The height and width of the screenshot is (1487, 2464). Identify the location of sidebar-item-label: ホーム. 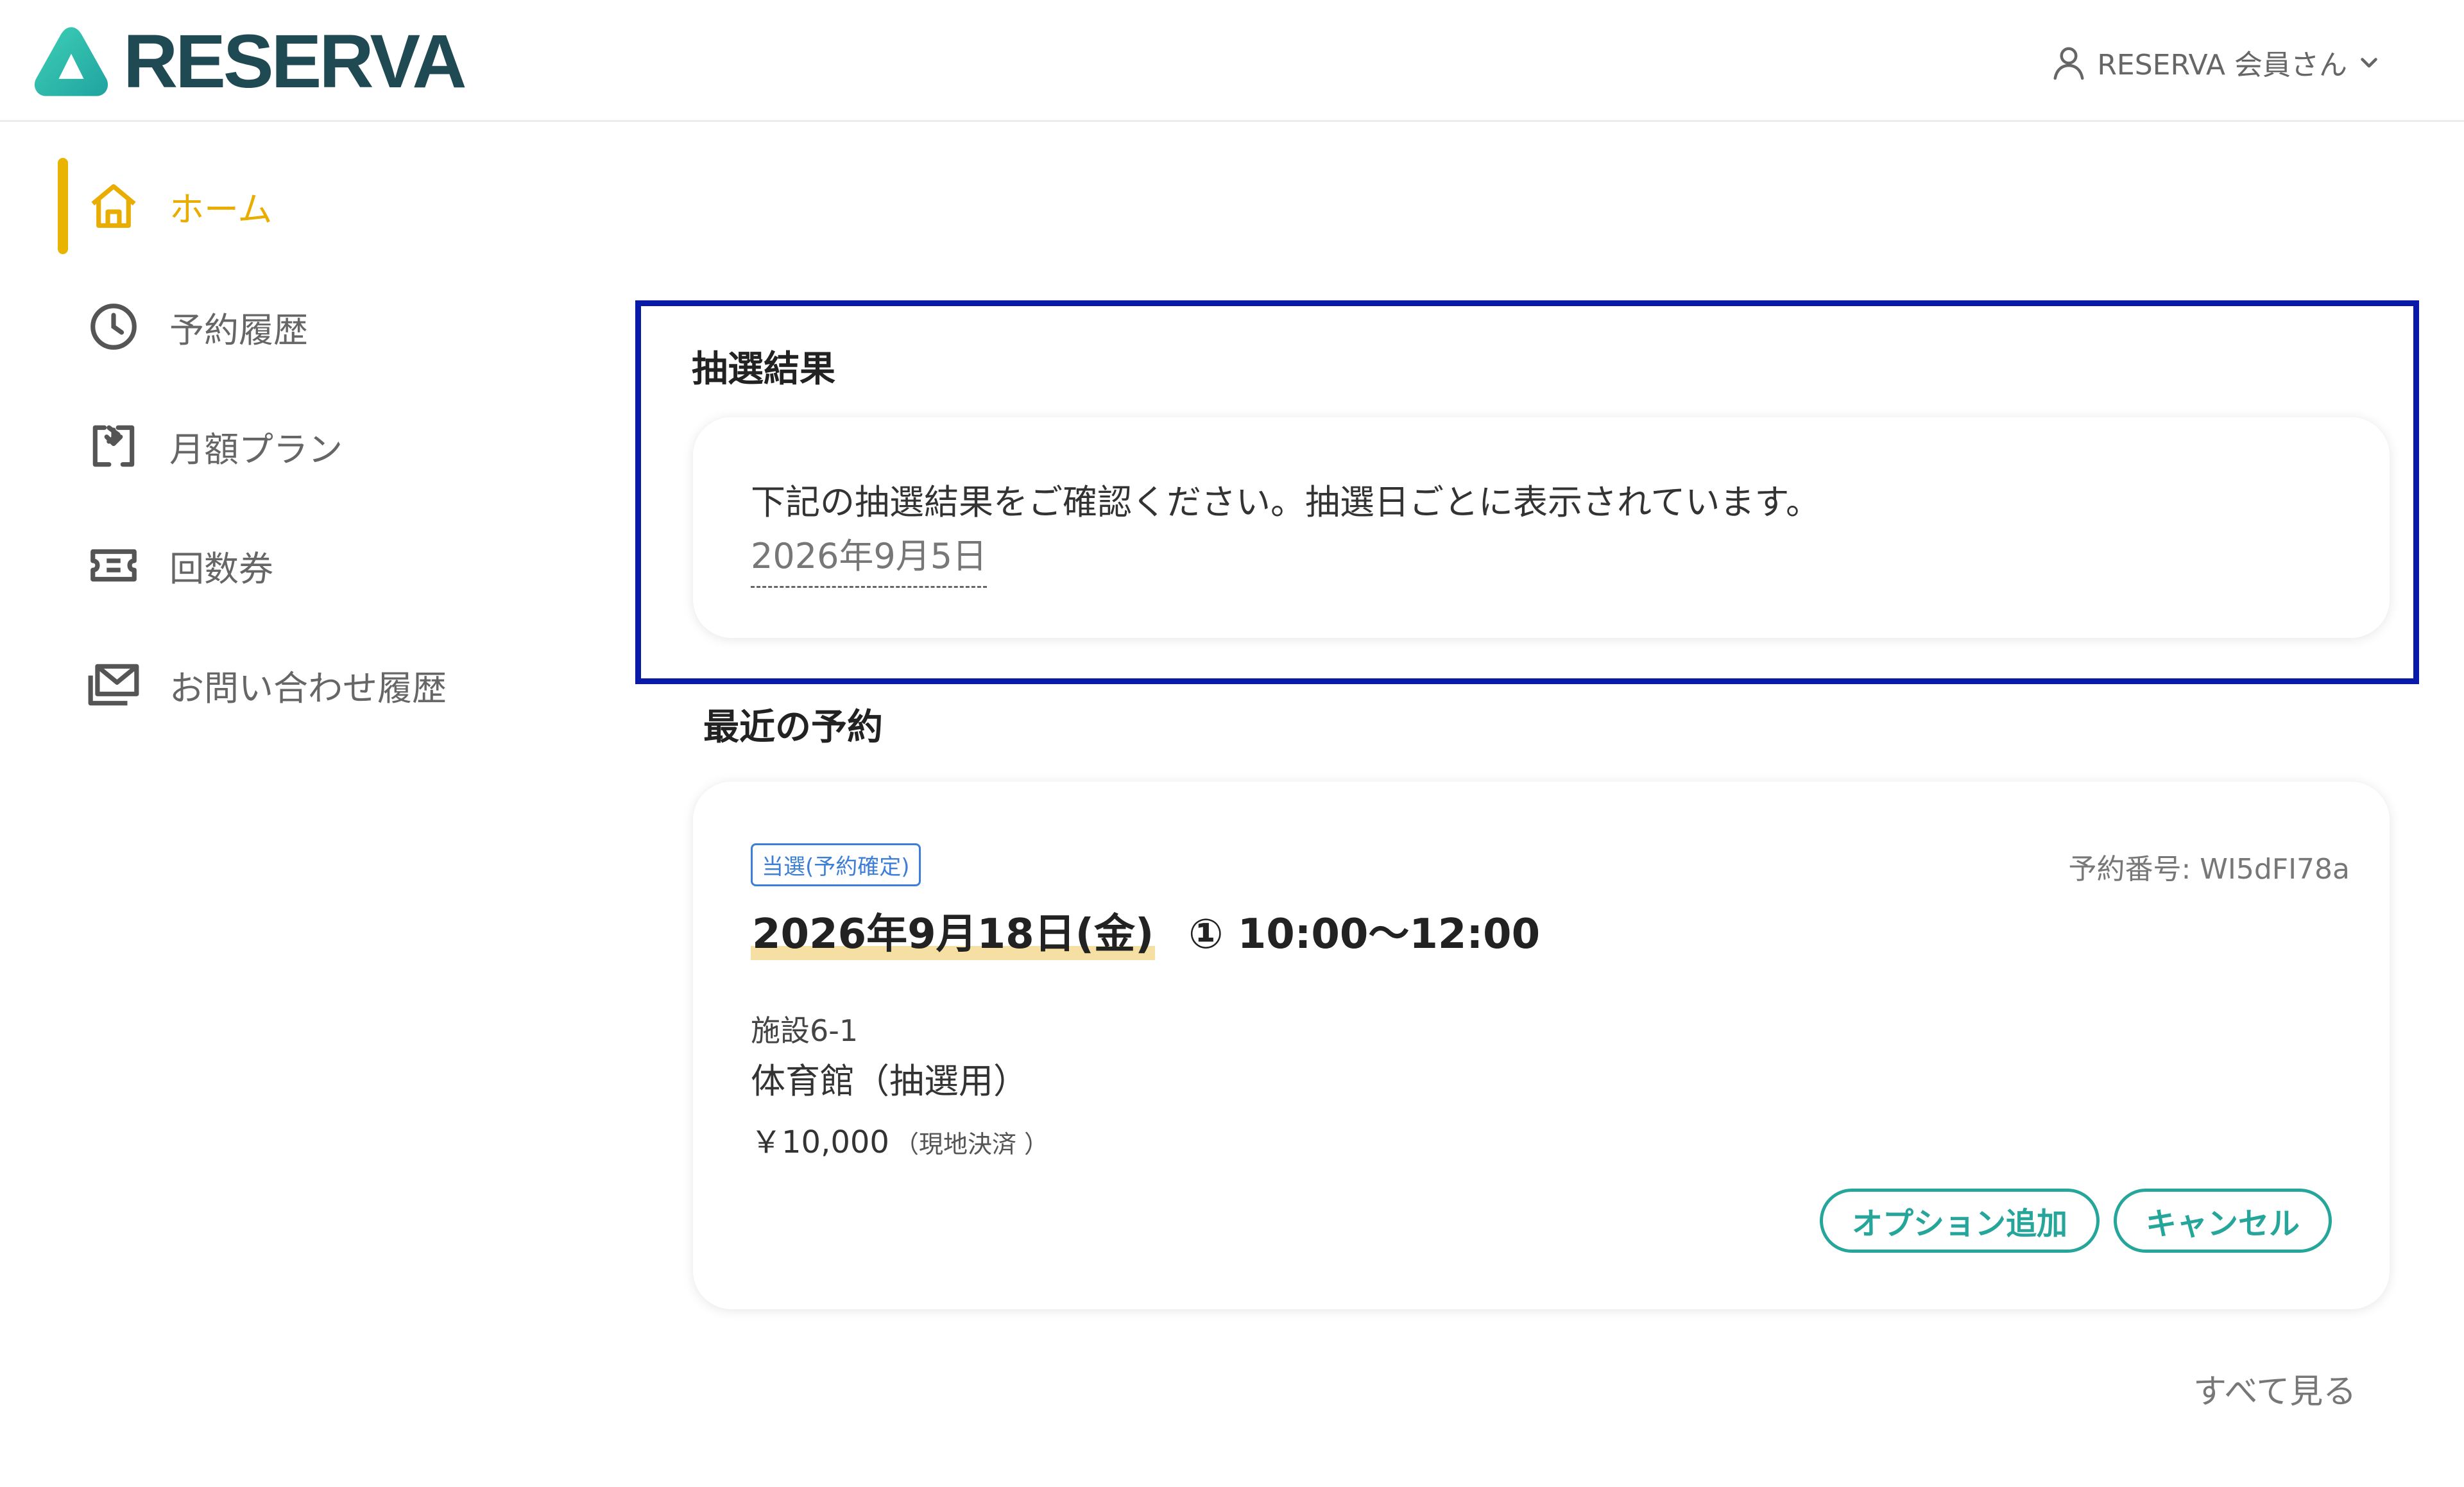
(221, 209).